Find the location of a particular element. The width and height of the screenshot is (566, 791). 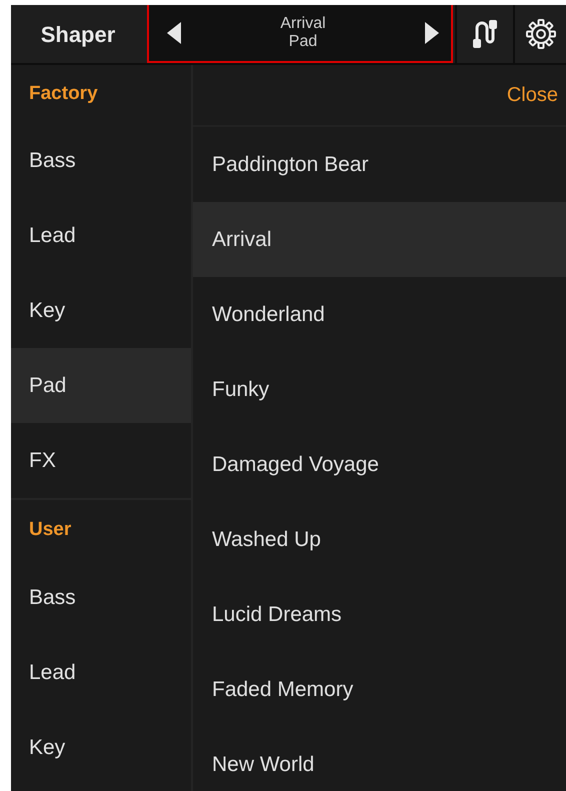

close-button: Close is located at coordinates (532, 95).